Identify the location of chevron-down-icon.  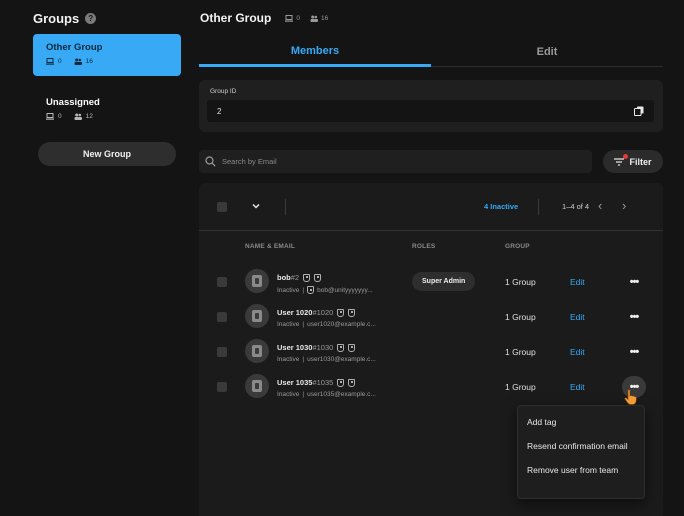
(256, 206).